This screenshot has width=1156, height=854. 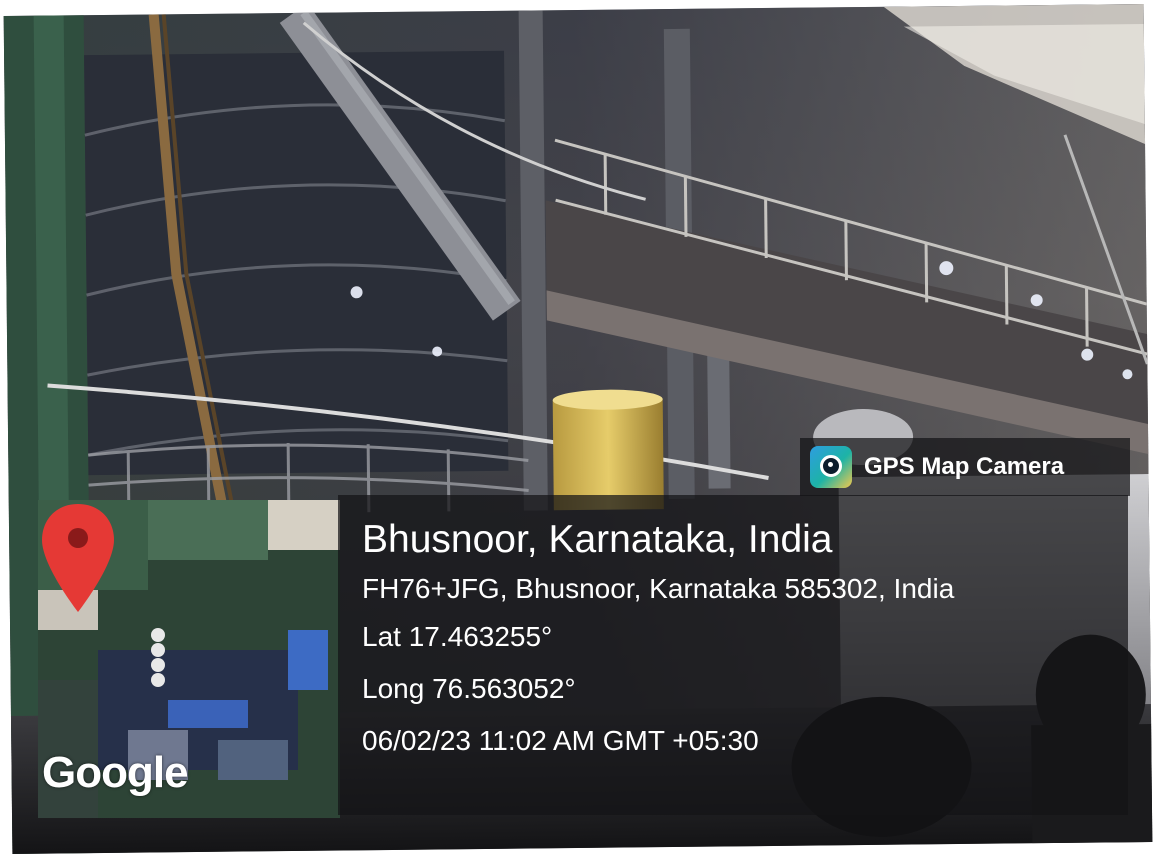 I want to click on app-badge: GPS Map Camera, so click(x=965, y=467).